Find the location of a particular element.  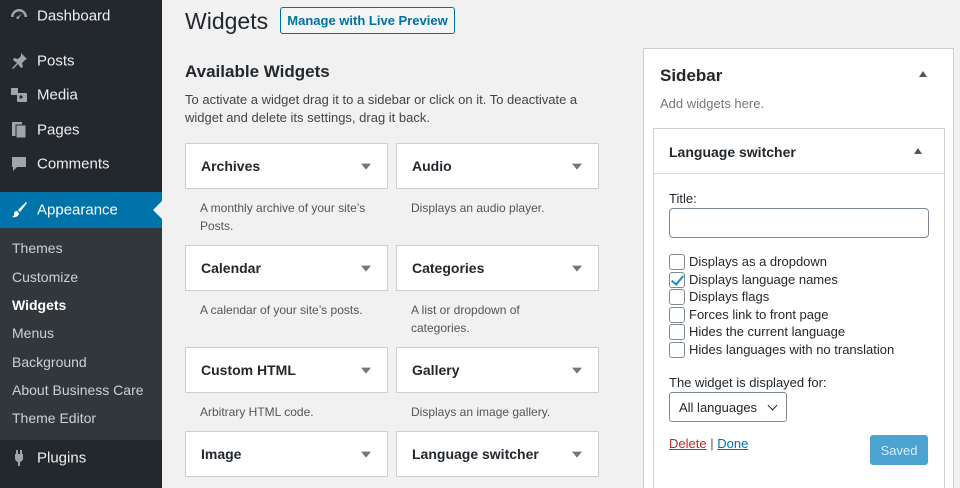

widget-title: Archives is located at coordinates (231, 166).